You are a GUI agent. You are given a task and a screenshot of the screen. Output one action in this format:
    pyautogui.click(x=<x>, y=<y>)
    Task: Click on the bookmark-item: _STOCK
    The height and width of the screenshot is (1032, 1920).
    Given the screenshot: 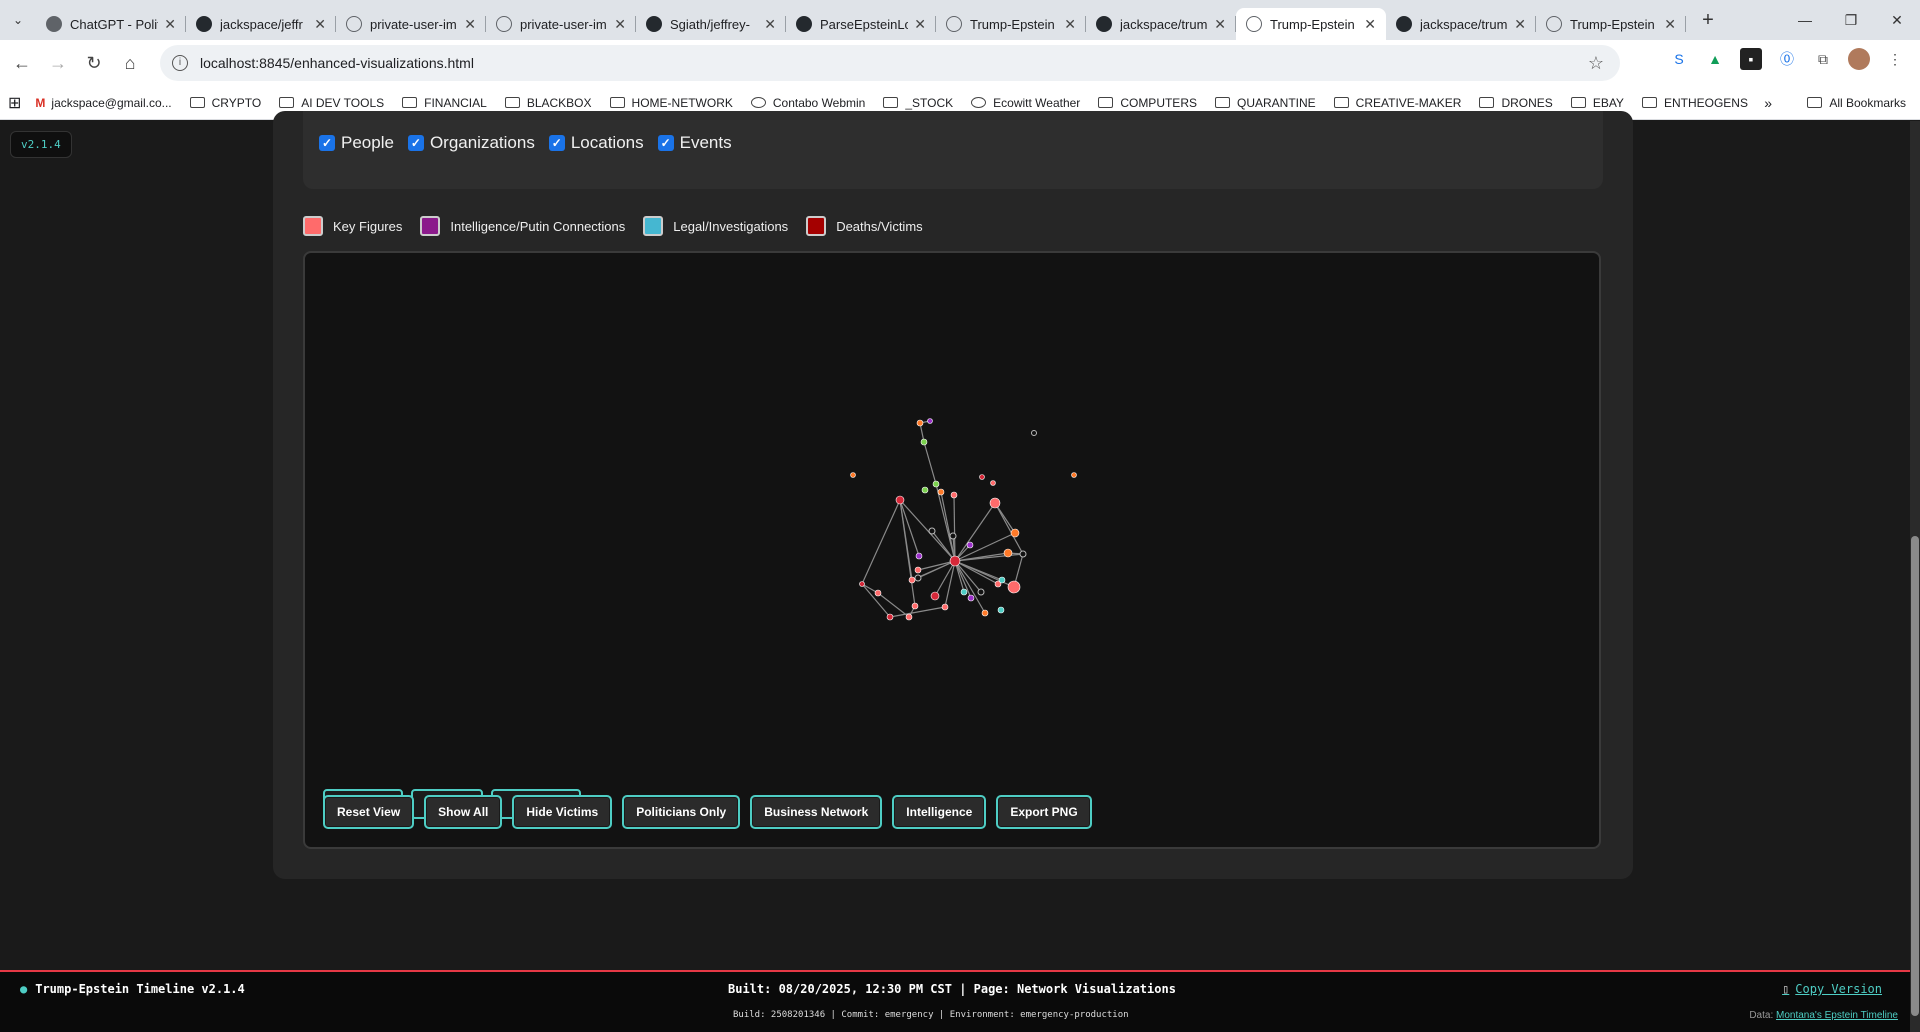 What is the action you would take?
    pyautogui.click(x=918, y=103)
    